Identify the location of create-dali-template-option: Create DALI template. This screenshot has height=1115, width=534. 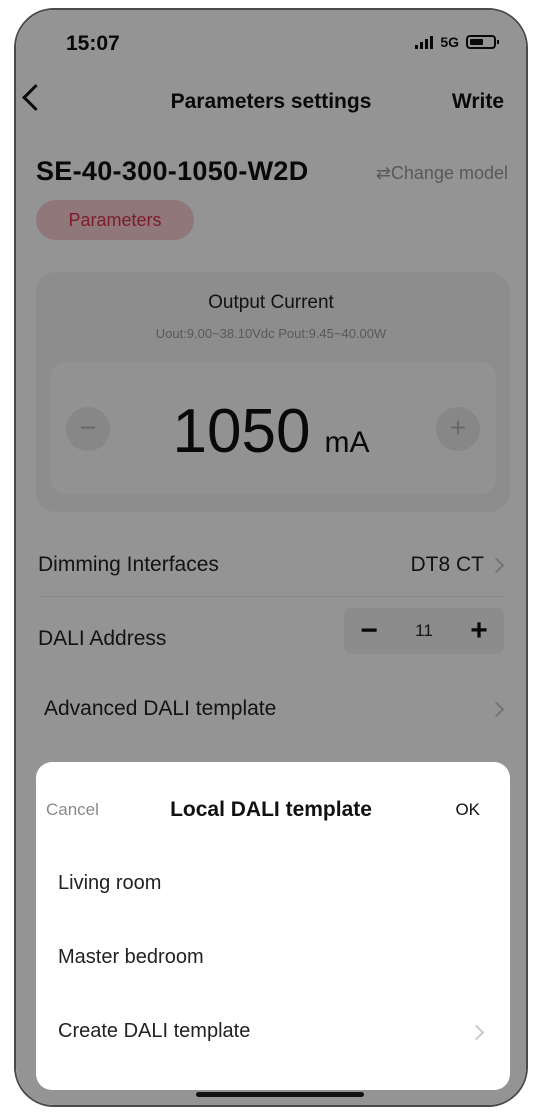
(154, 1031).